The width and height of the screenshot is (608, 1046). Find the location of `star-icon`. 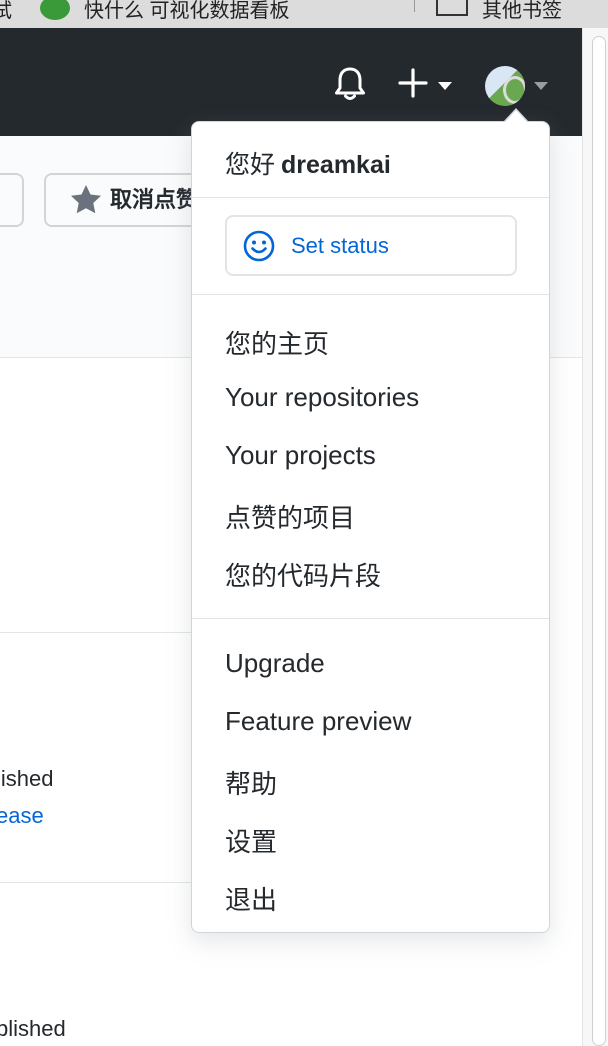

star-icon is located at coordinates (86, 199).